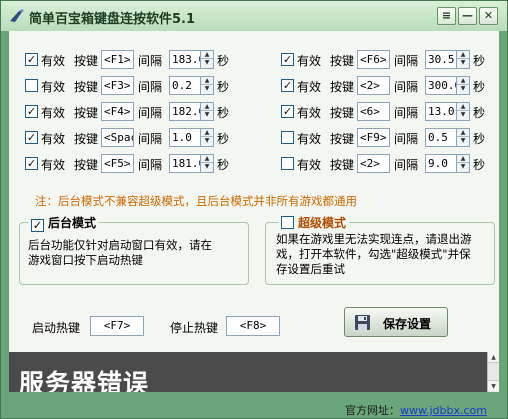 The width and height of the screenshot is (508, 419). Describe the element at coordinates (441, 59) in the screenshot. I see `interval-input: 30.5` at that location.